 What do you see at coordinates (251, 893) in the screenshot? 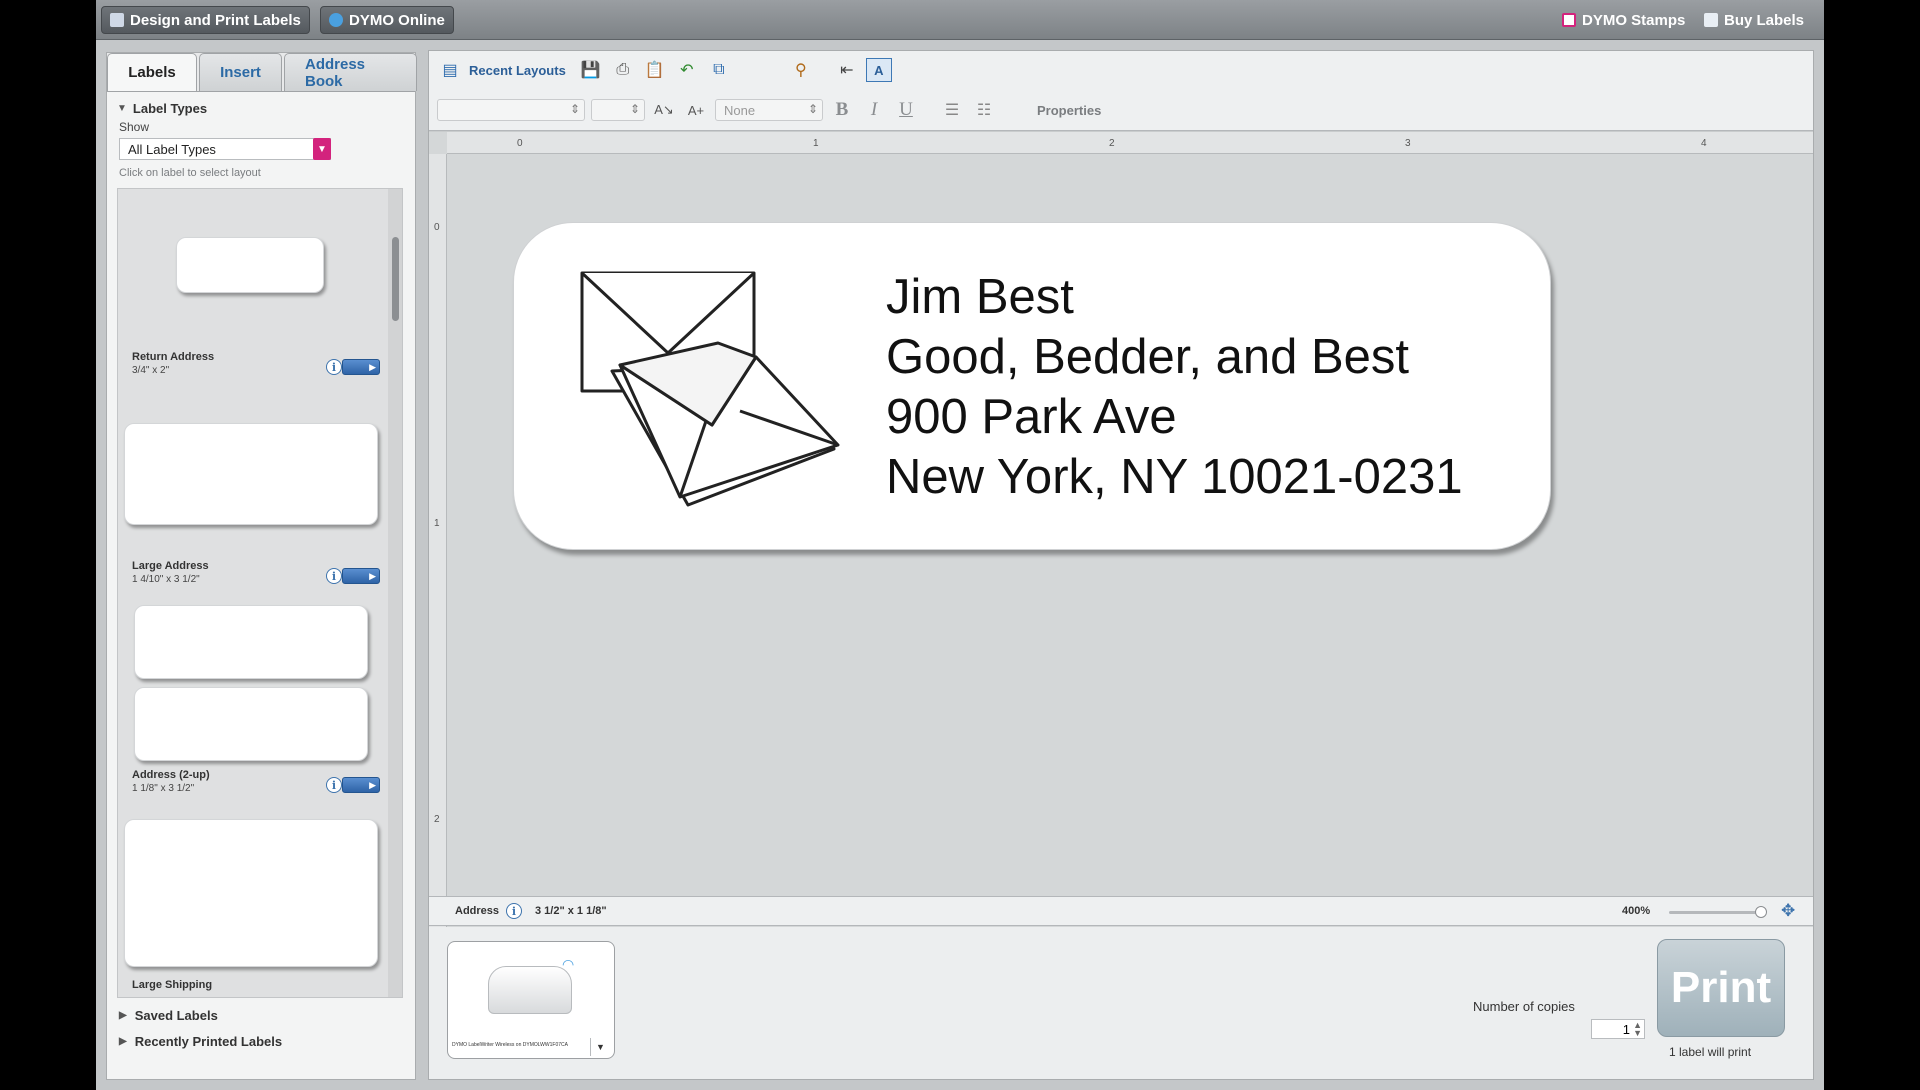
I see `large-shipping-thumbnail` at bounding box center [251, 893].